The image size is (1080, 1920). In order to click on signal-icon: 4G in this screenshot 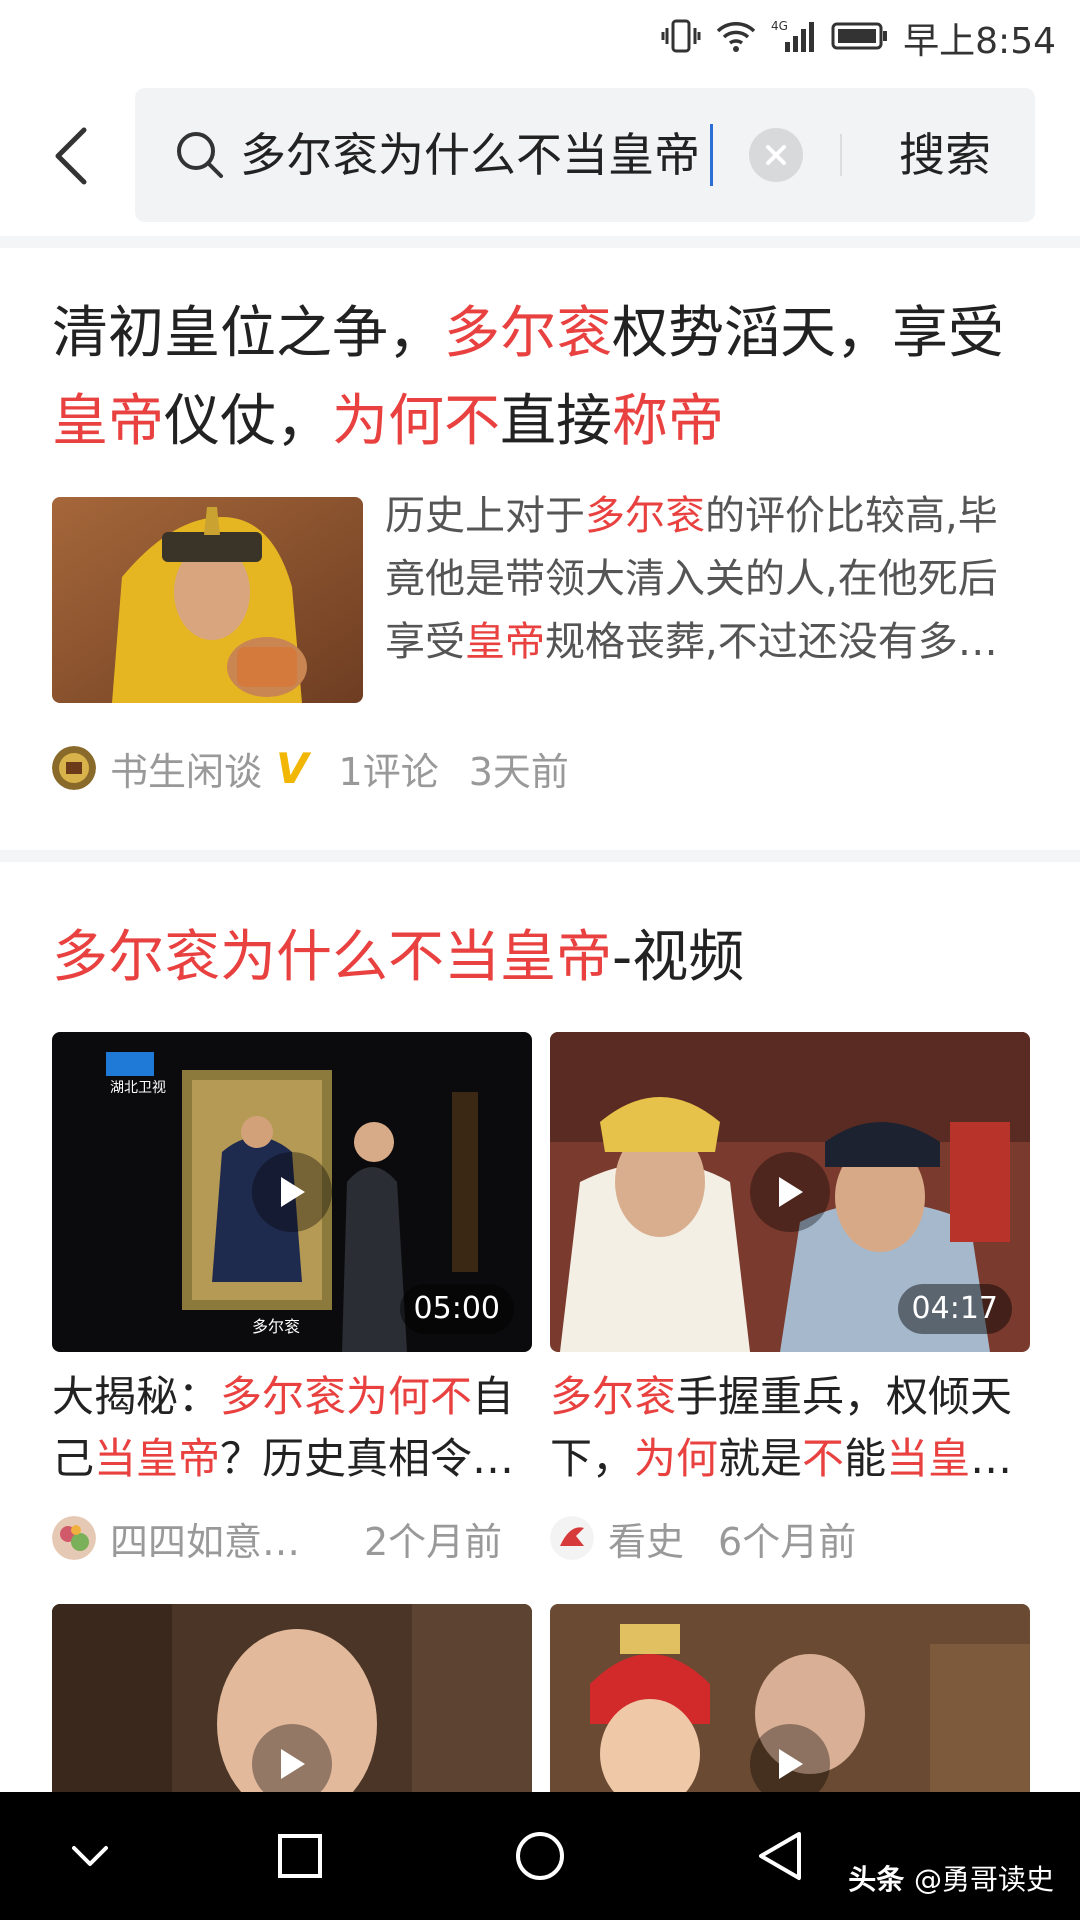, I will do `click(794, 38)`.